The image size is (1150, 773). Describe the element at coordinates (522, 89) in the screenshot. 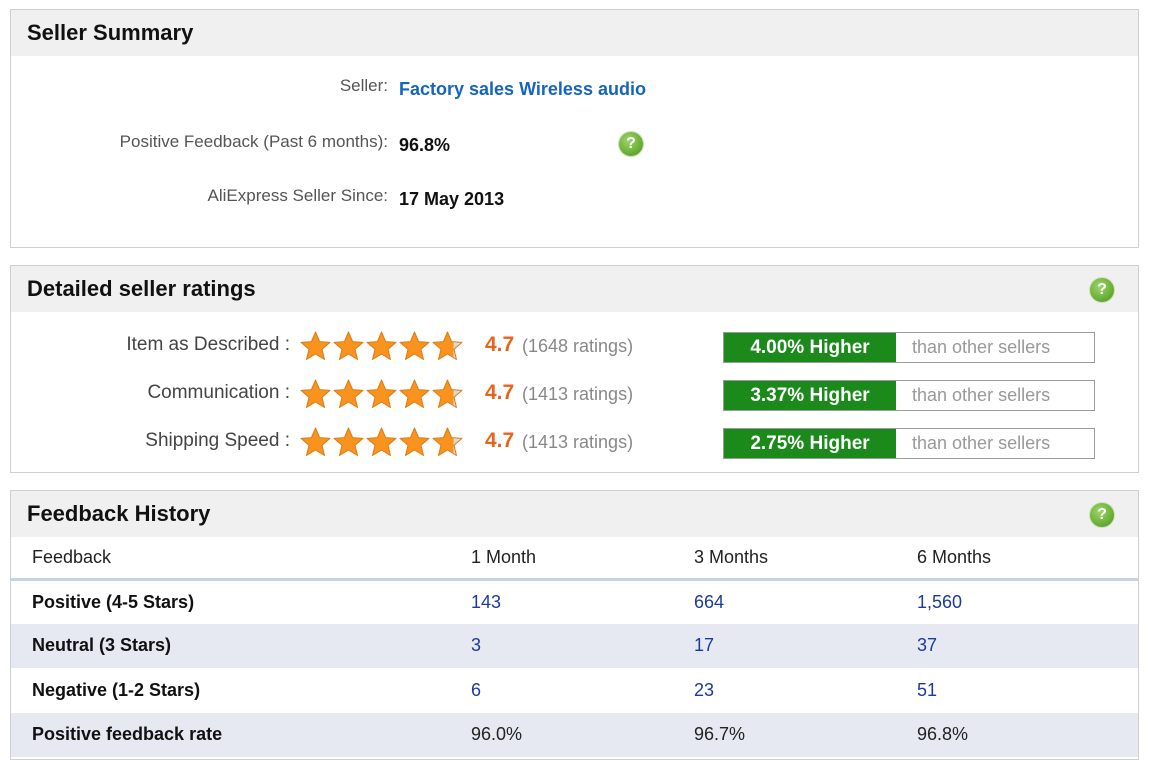

I see `seller-name-link: Factory sales Wireless audio` at that location.